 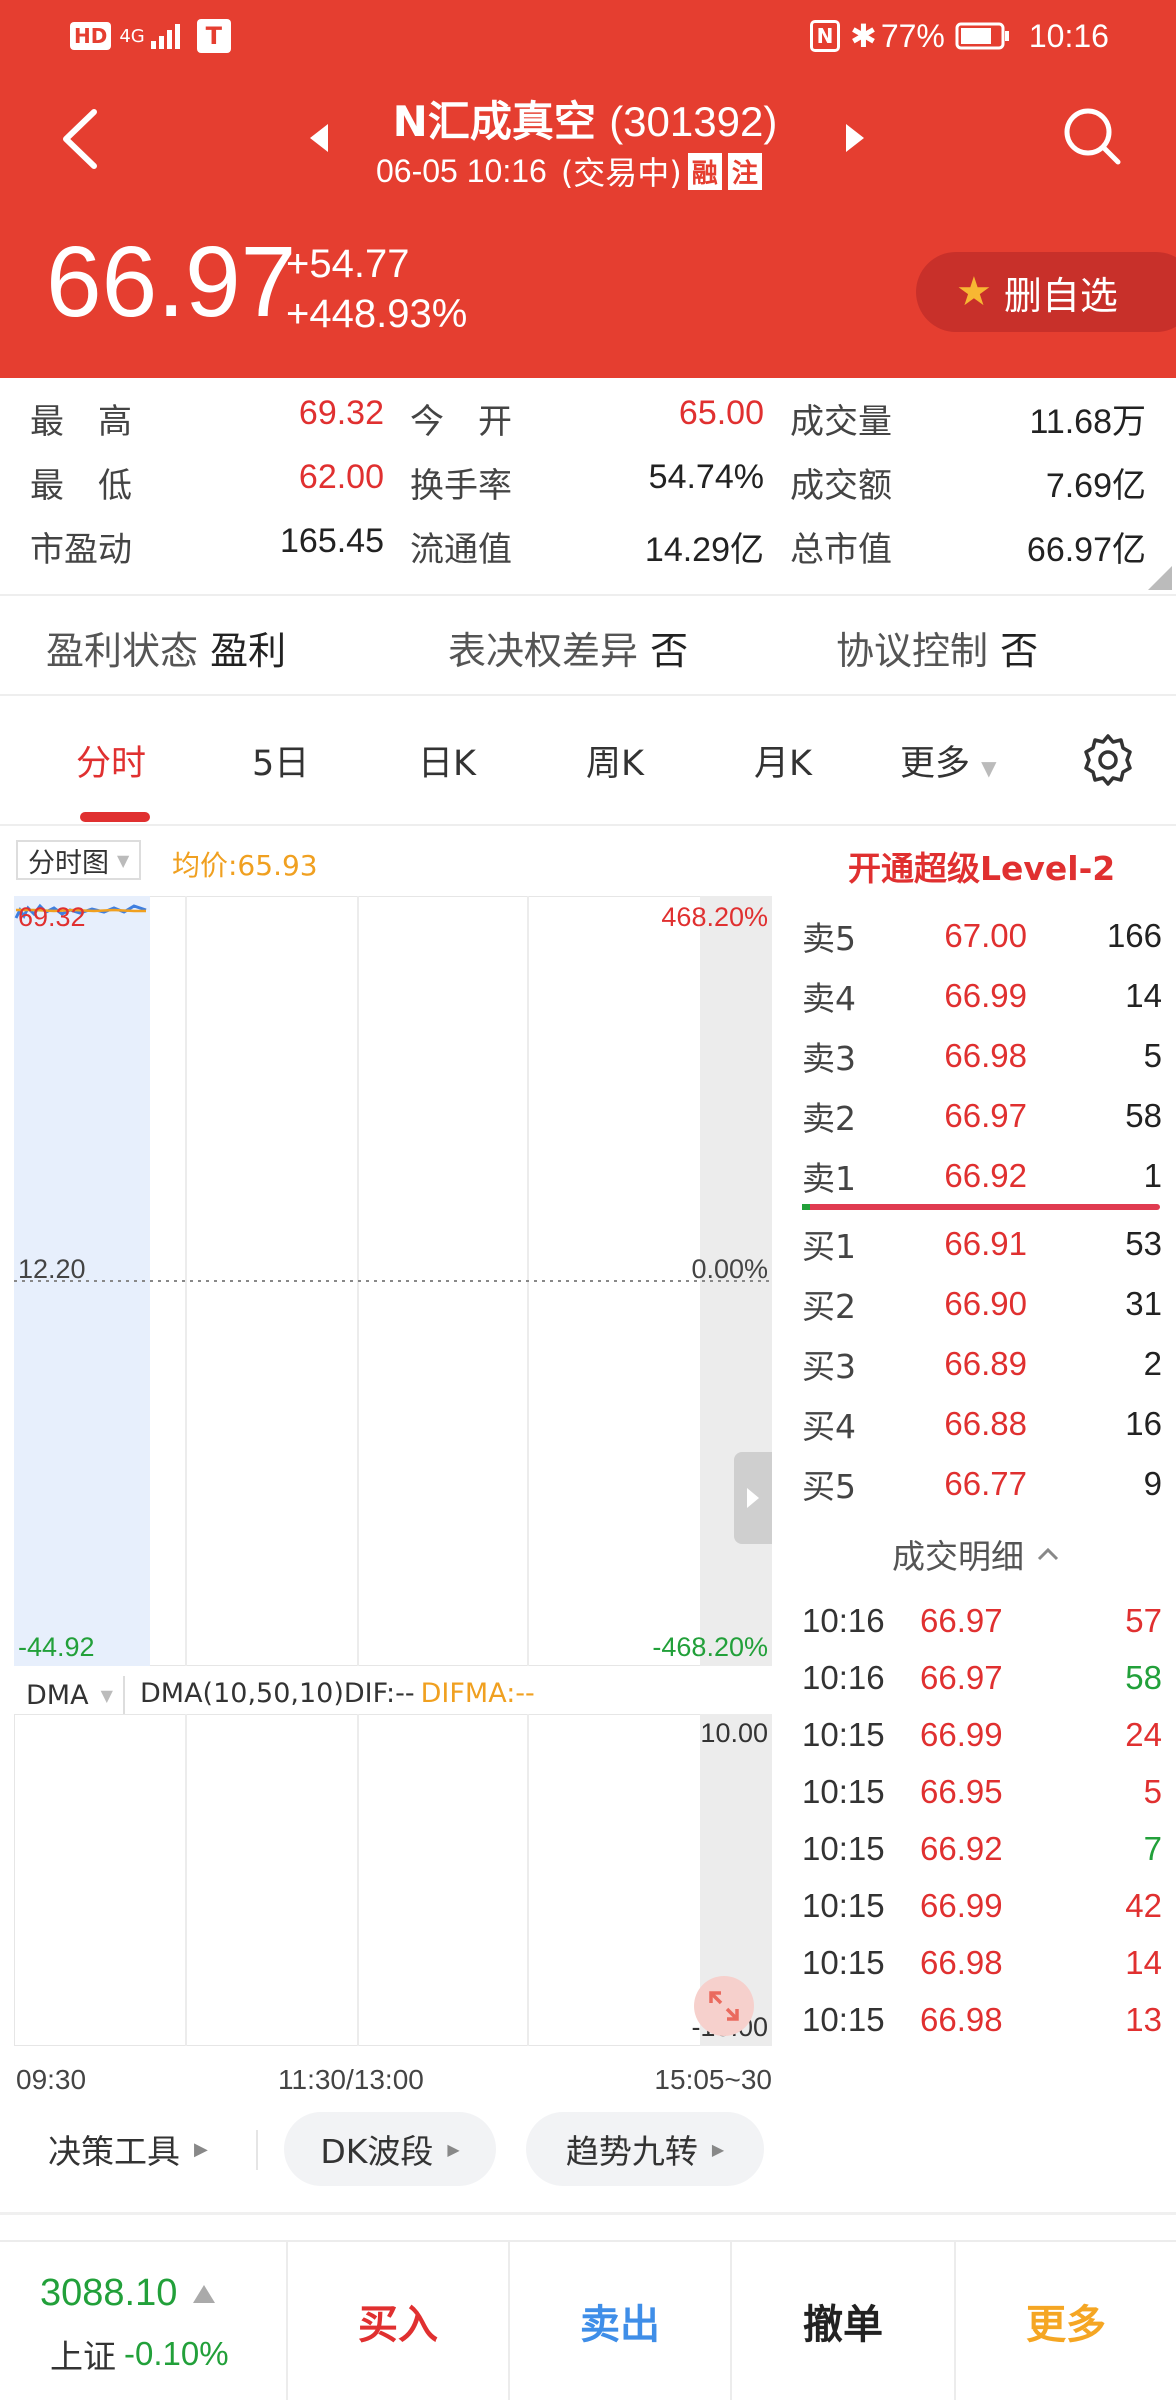 What do you see at coordinates (982, 996) in the screenshot?
I see `ask-level-row: 卖4 66.99 14` at bounding box center [982, 996].